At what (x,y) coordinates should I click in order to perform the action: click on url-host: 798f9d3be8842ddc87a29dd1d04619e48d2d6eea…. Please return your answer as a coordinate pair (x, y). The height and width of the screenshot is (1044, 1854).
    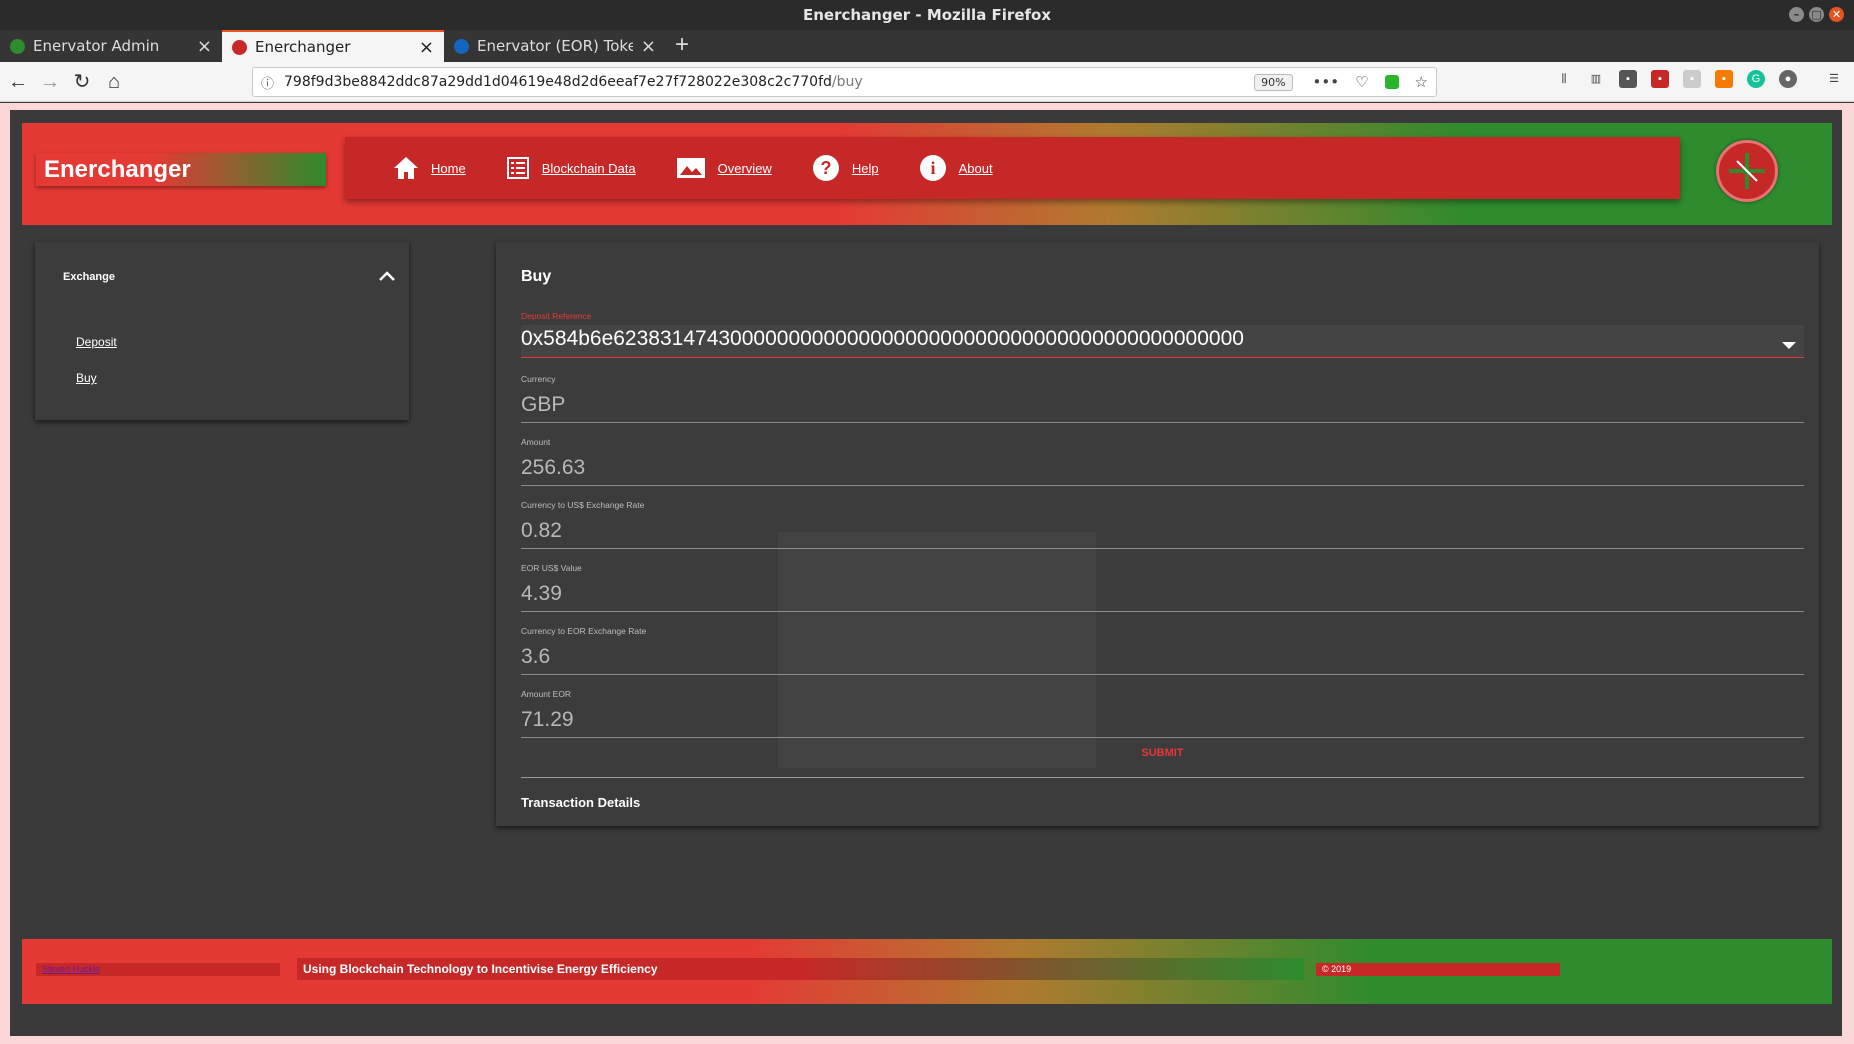
    Looking at the image, I should click on (558, 82).